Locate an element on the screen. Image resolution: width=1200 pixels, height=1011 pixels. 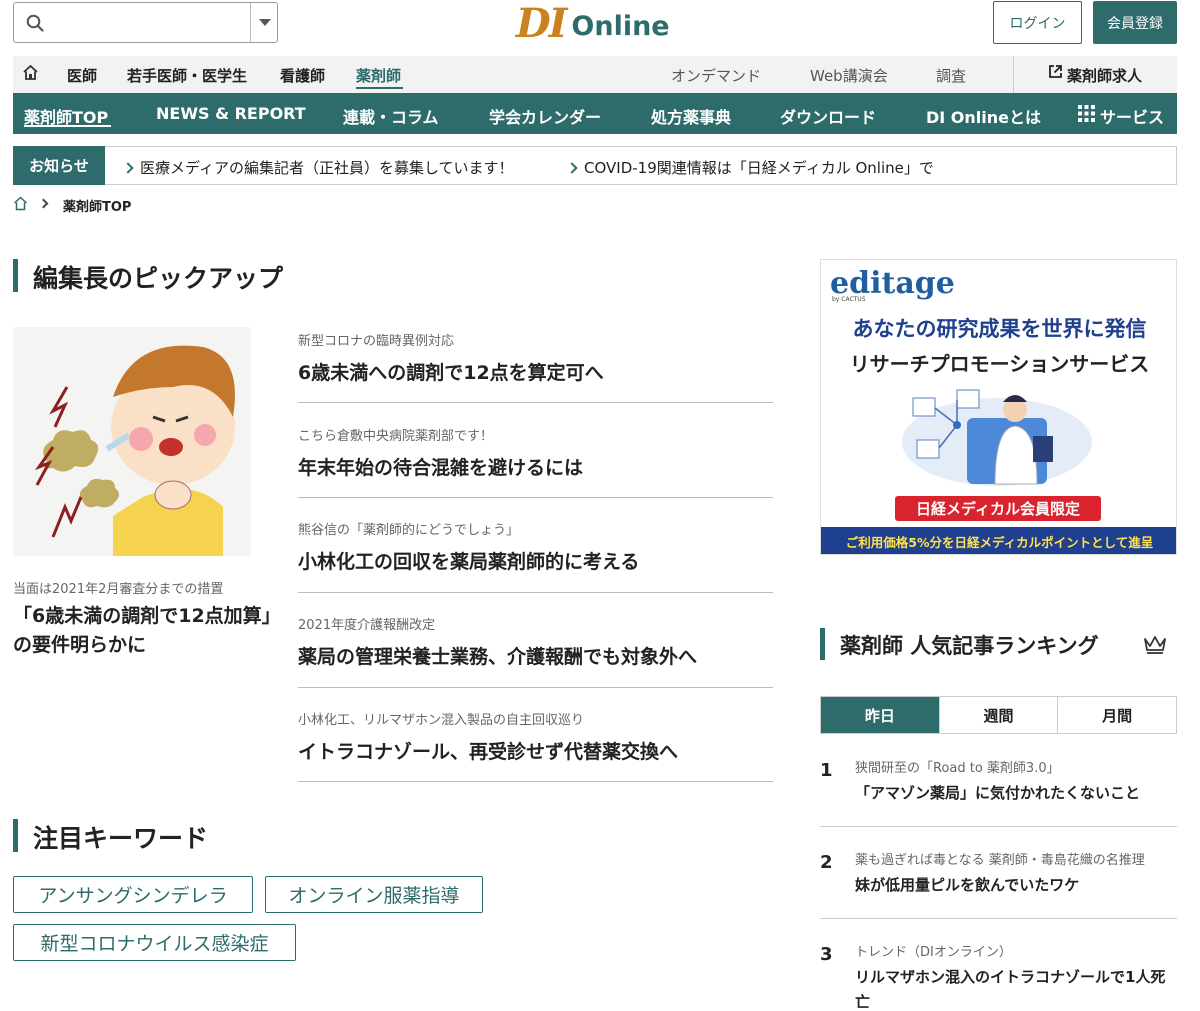
article-kicker: 新型コロナの臨時異例対応 is located at coordinates (376, 341).